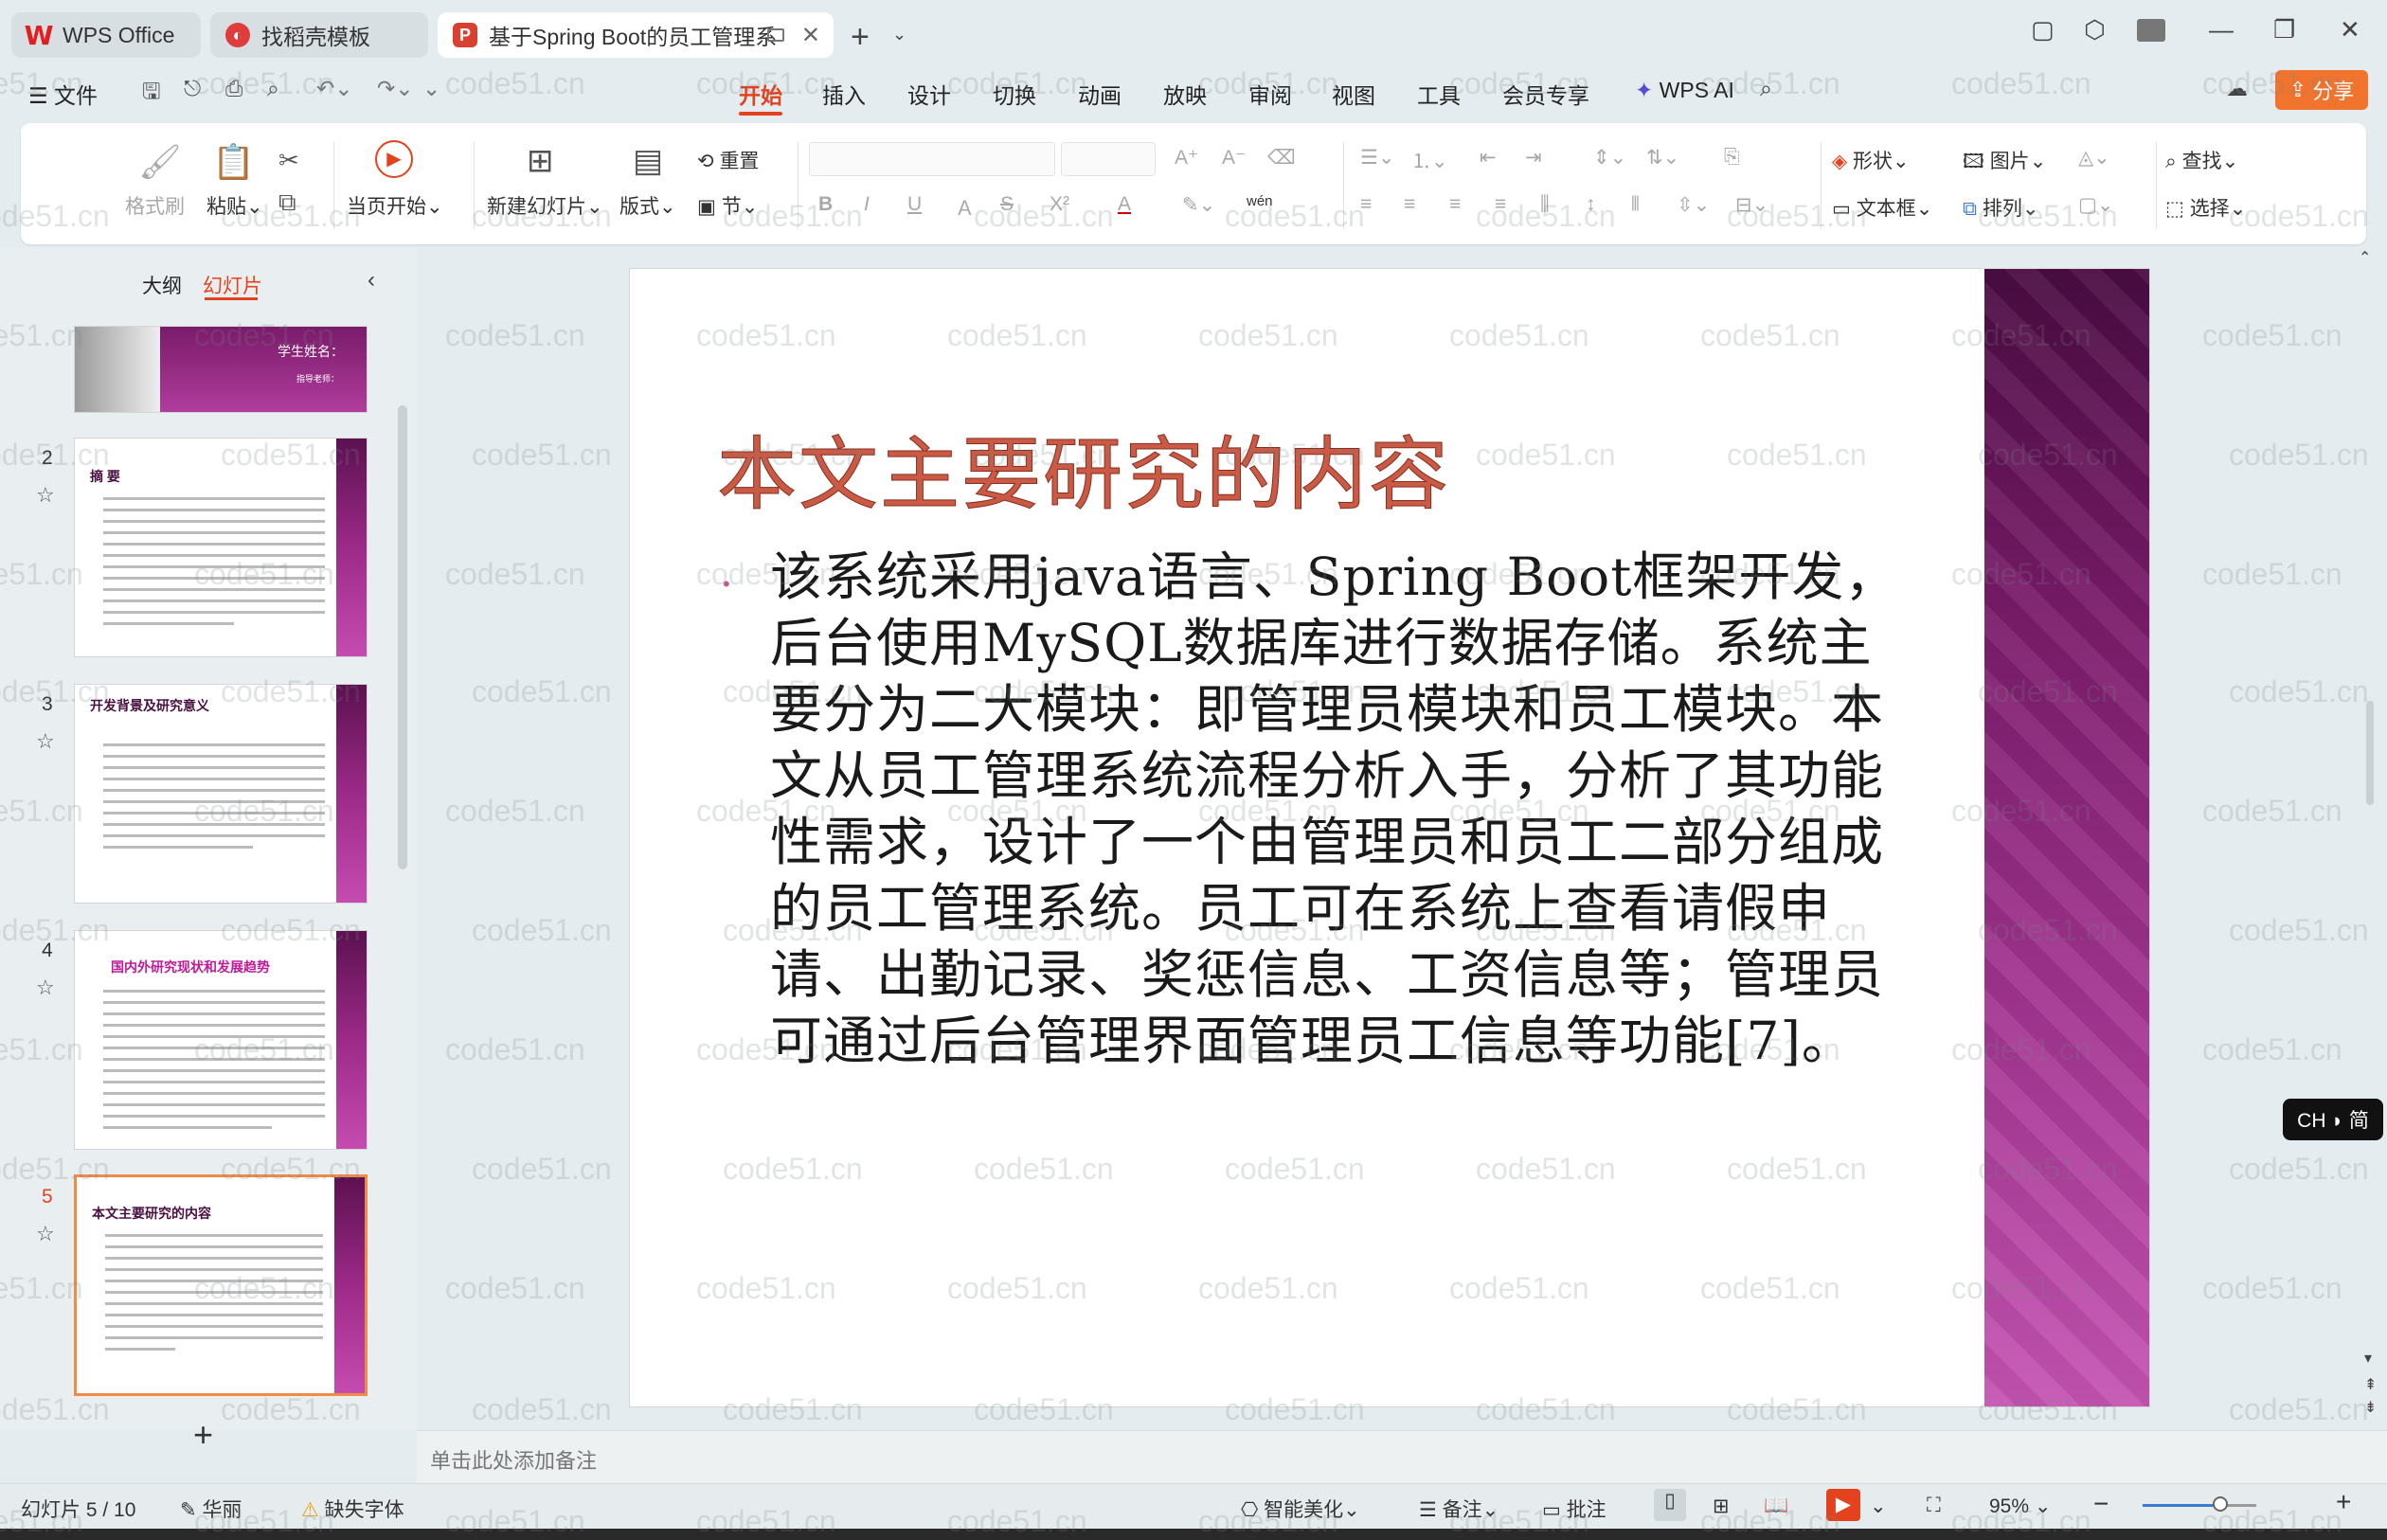 The image size is (2387, 1540). I want to click on normal-view-icon: ▯, so click(1670, 1505).